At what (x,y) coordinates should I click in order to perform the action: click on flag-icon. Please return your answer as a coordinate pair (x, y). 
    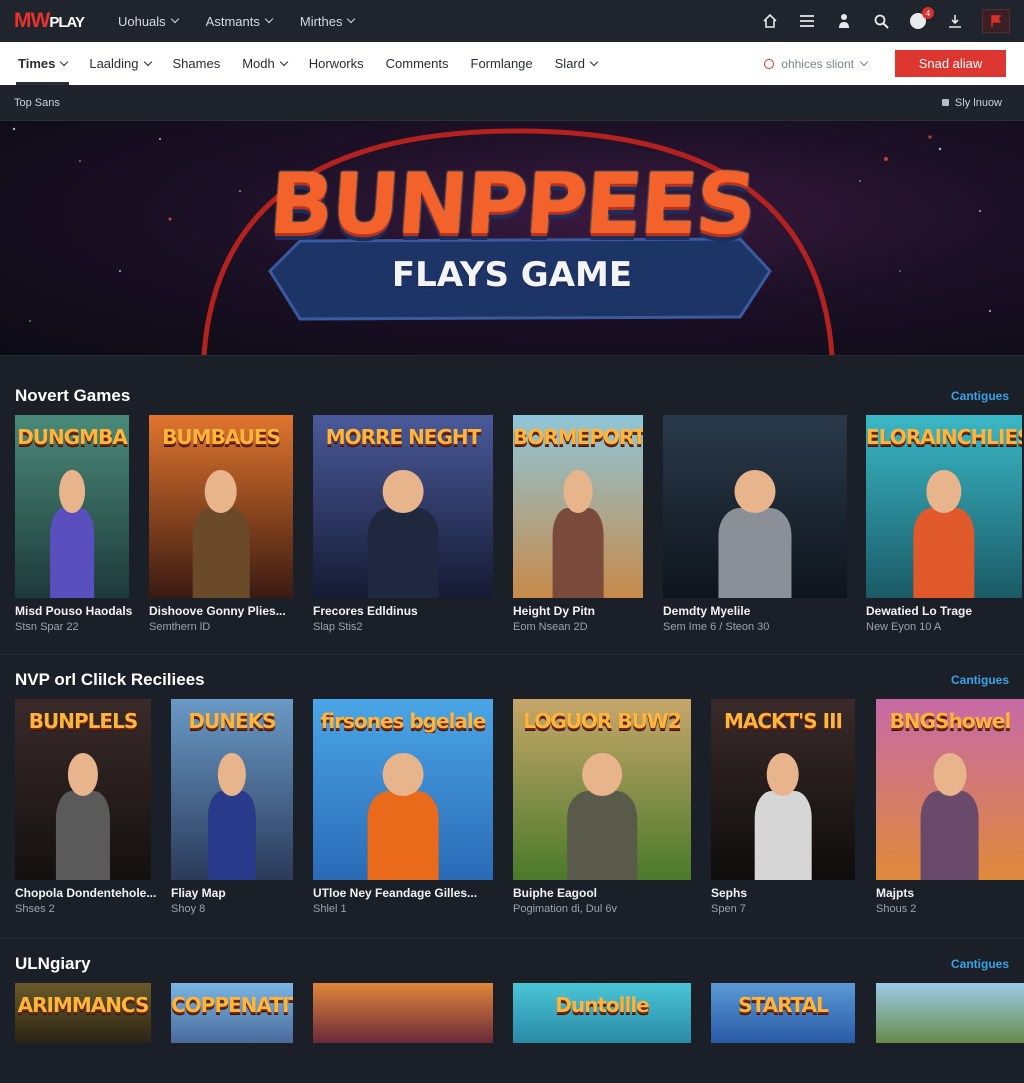
    Looking at the image, I should click on (996, 21).